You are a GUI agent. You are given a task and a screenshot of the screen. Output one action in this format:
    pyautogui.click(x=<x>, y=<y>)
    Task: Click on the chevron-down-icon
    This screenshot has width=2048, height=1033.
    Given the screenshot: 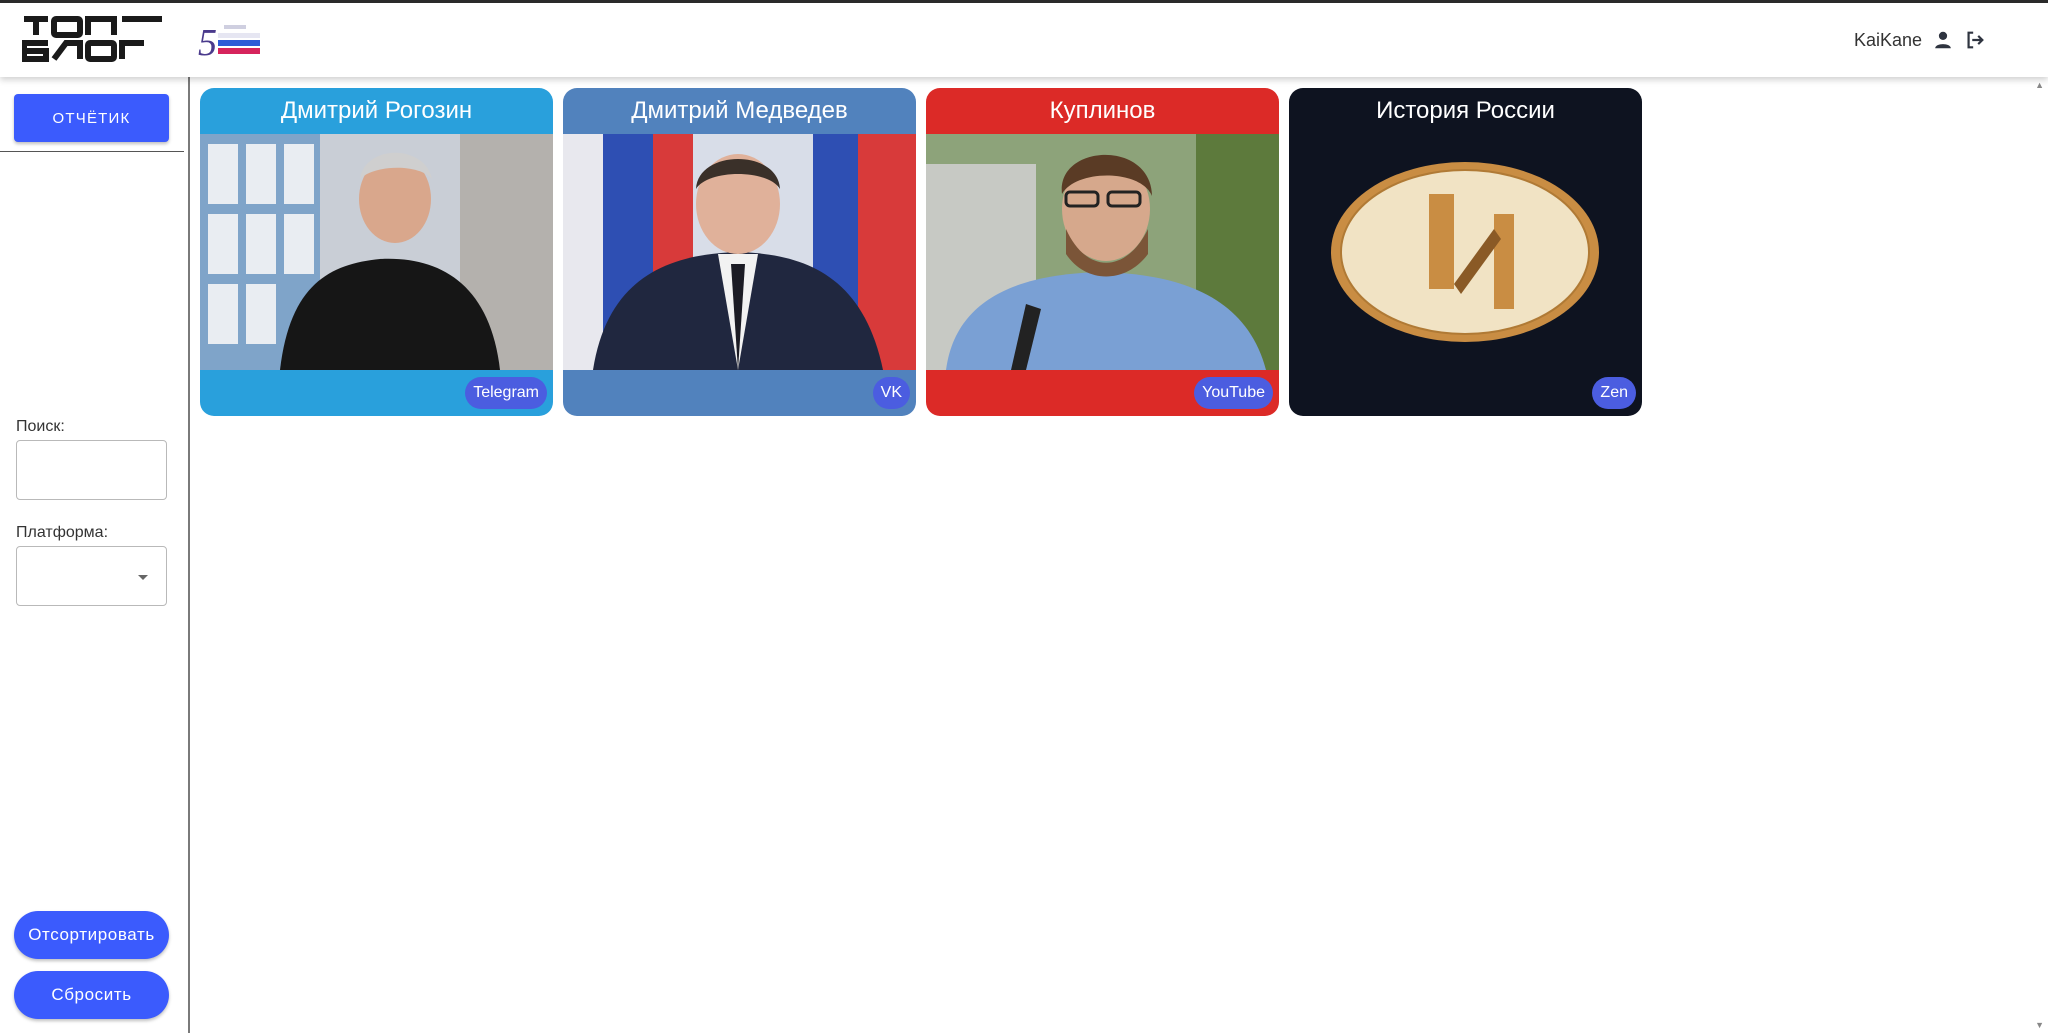 What is the action you would take?
    pyautogui.click(x=143, y=577)
    